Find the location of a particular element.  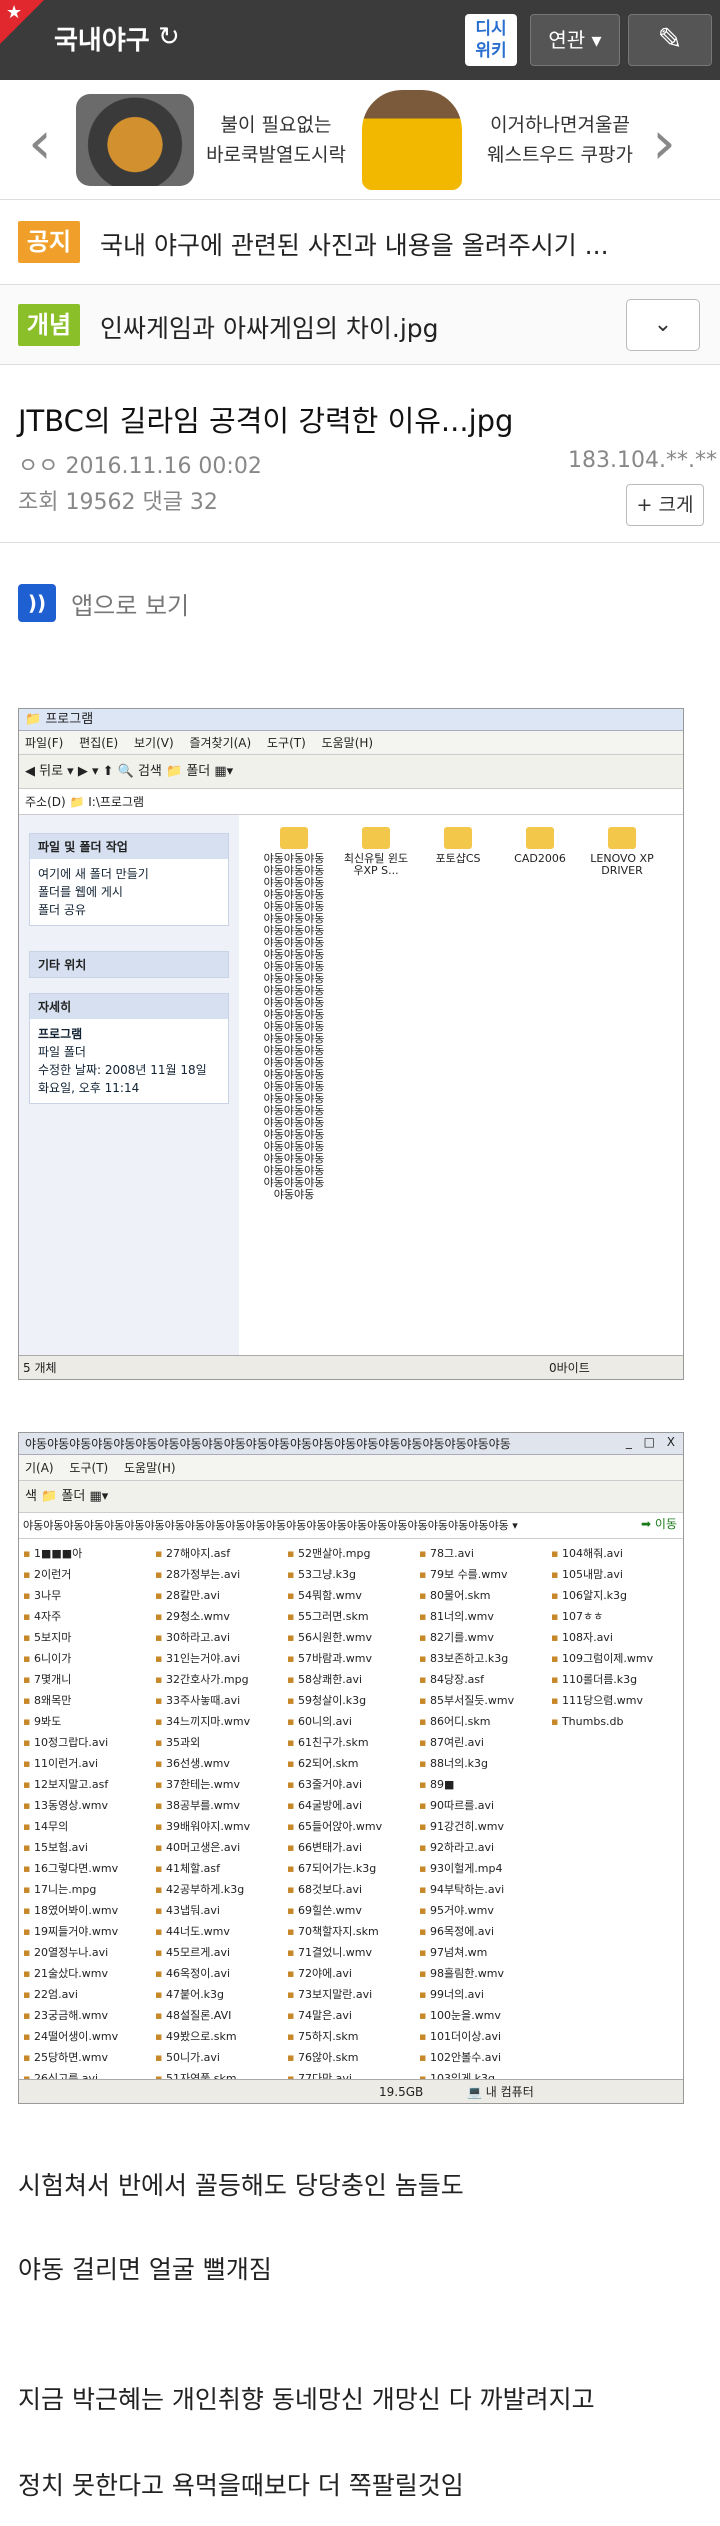

file-item: 35과외 is located at coordinates (221, 1742).